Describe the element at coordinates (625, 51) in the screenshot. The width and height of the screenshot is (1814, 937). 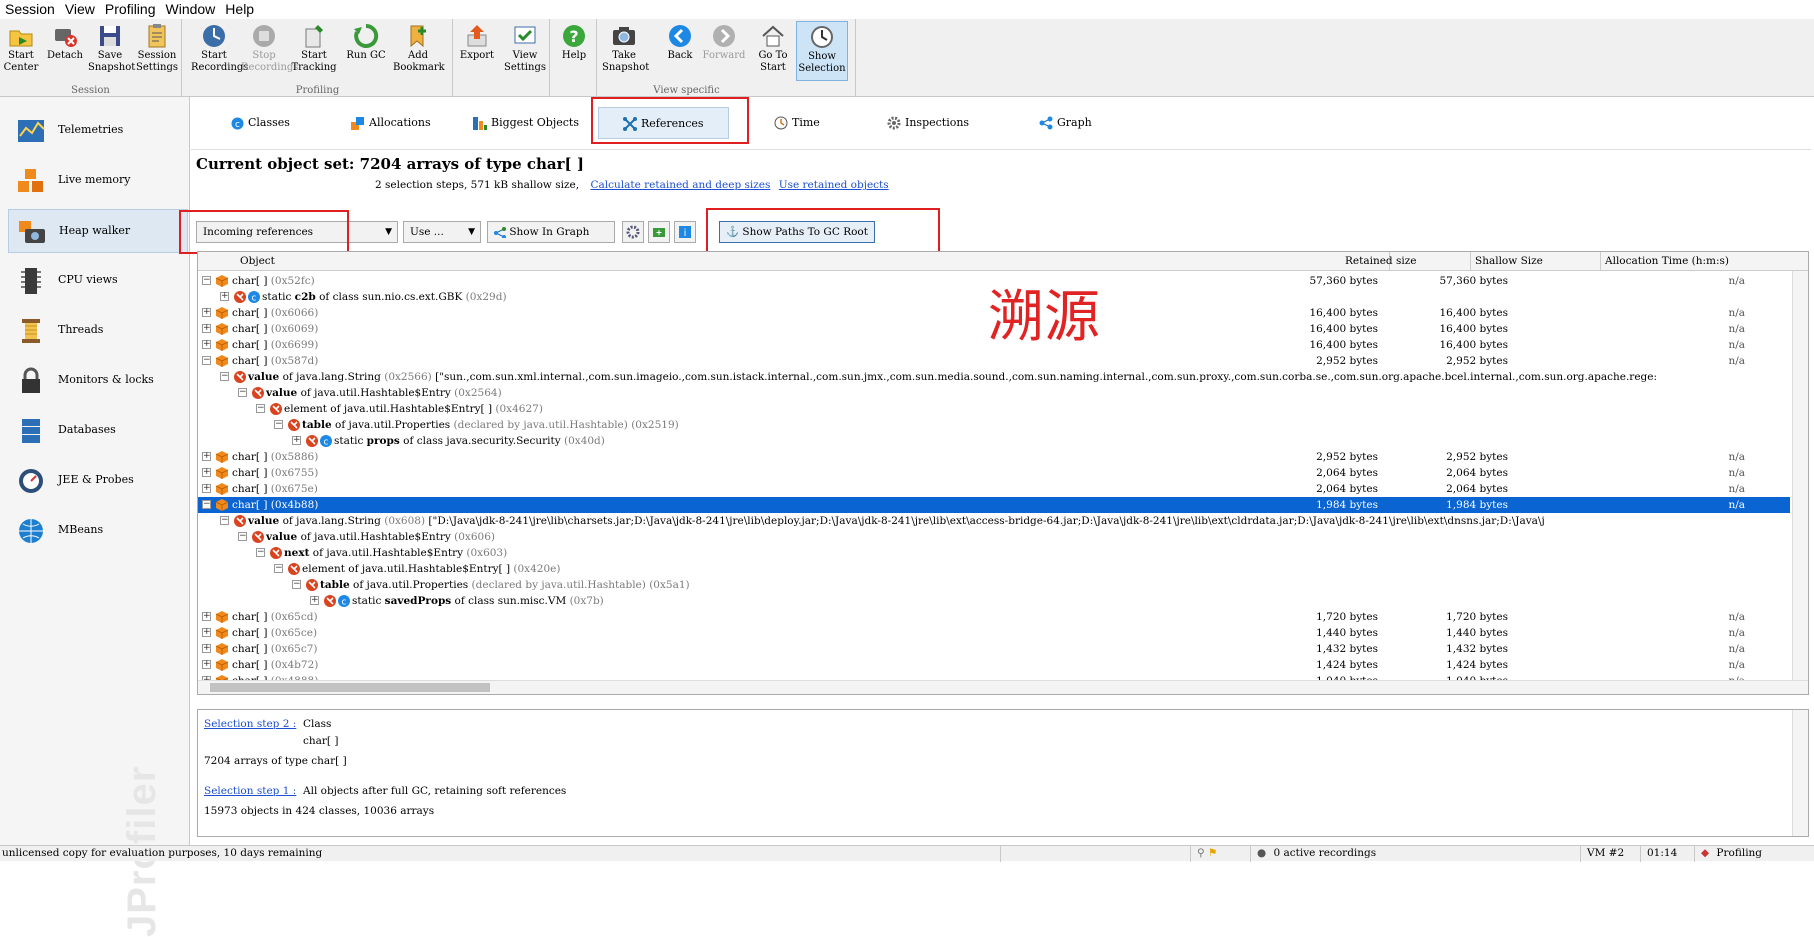
I see `take-snapshot-button: Take Snapshot` at that location.